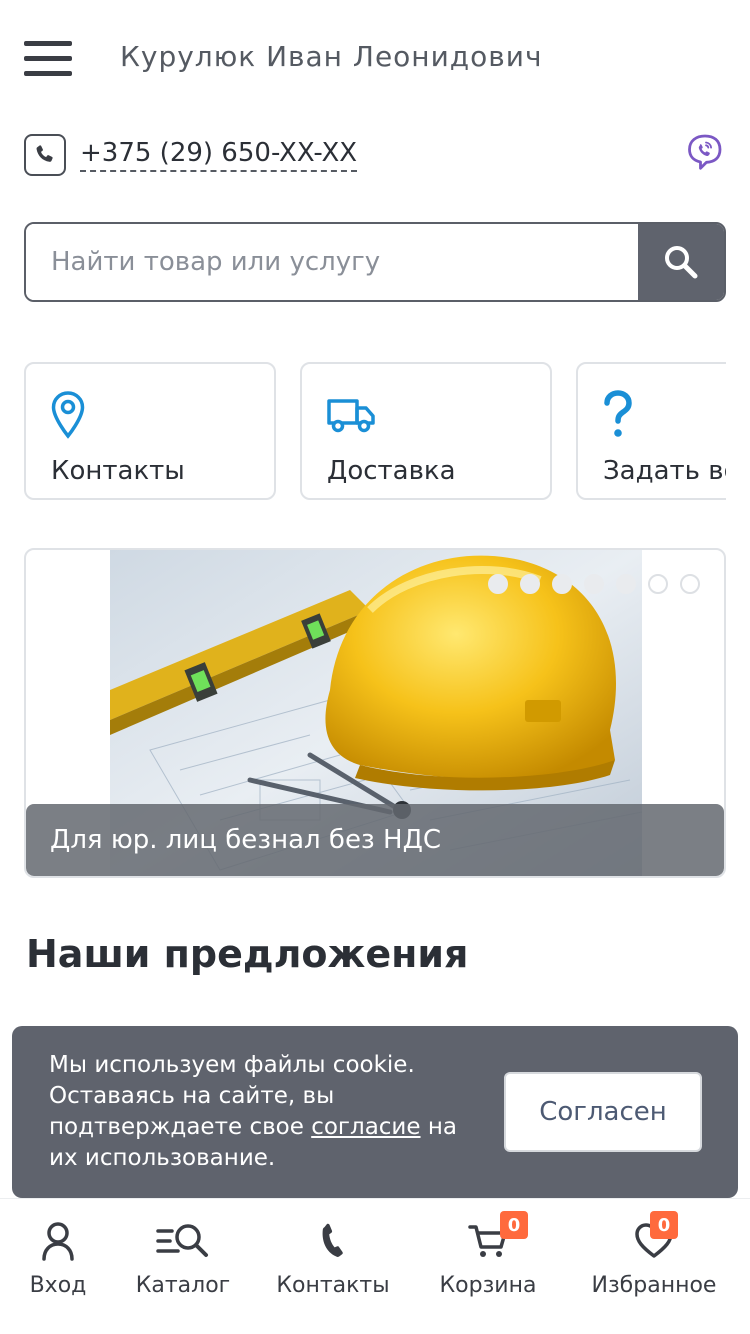  I want to click on nav-label: Каталог, so click(183, 1285).